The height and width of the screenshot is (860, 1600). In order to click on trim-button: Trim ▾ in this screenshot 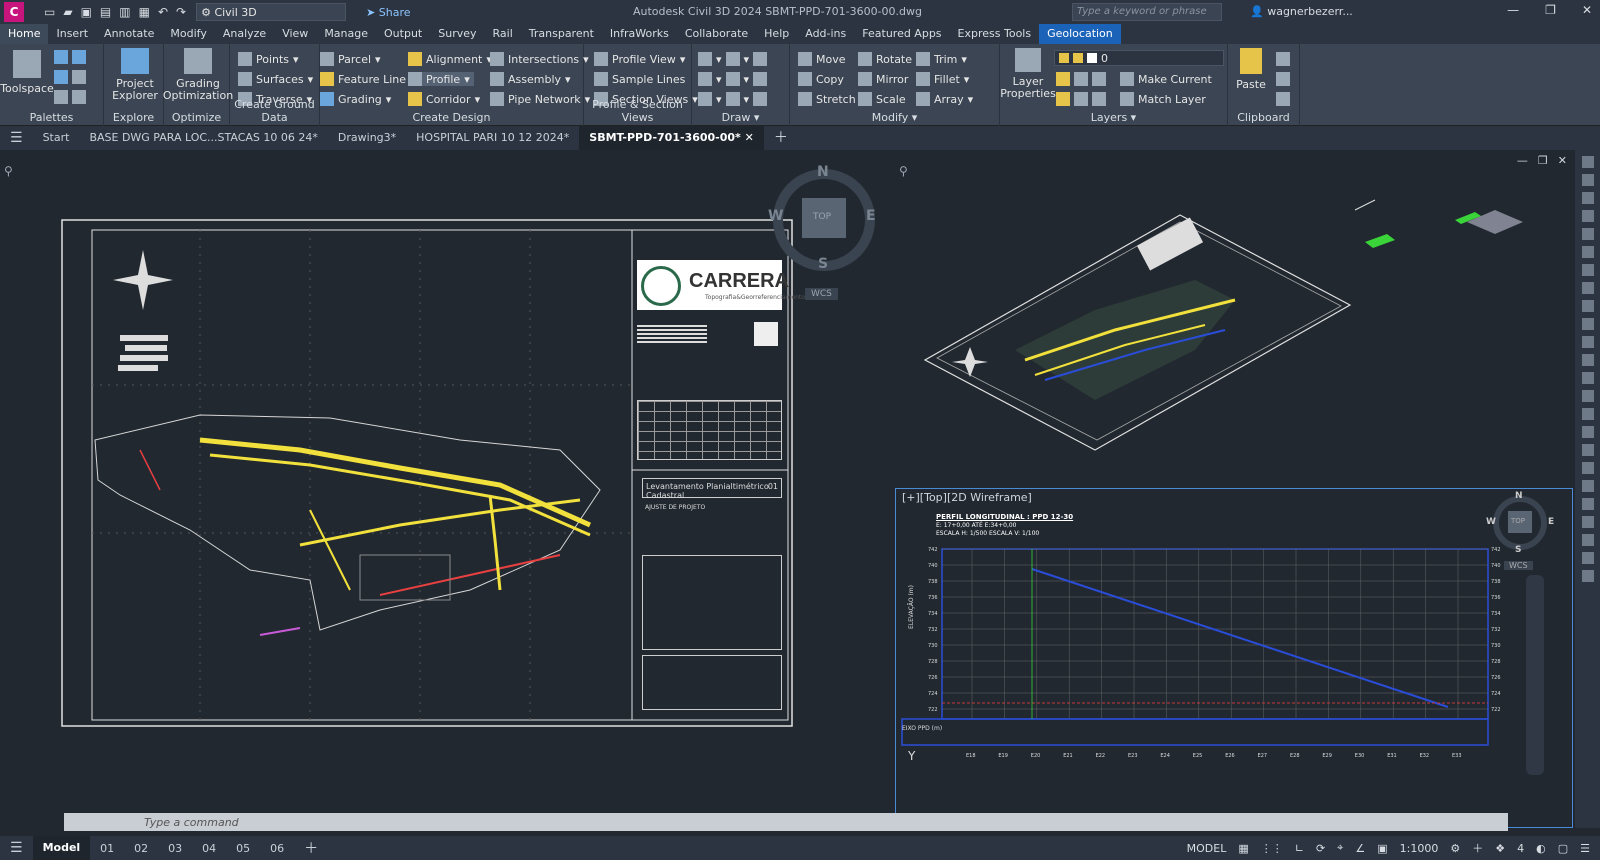, I will do `click(941, 59)`.